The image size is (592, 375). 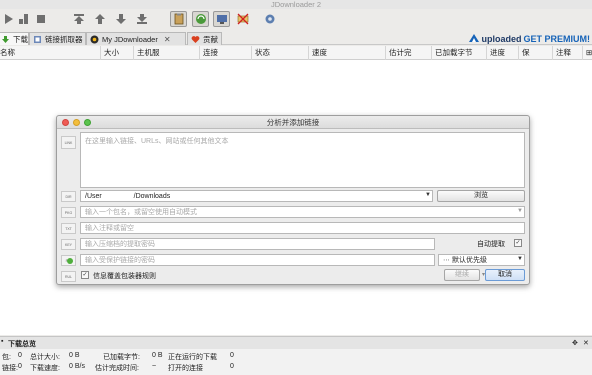 I want to click on continue-button: 继续, so click(x=462, y=275).